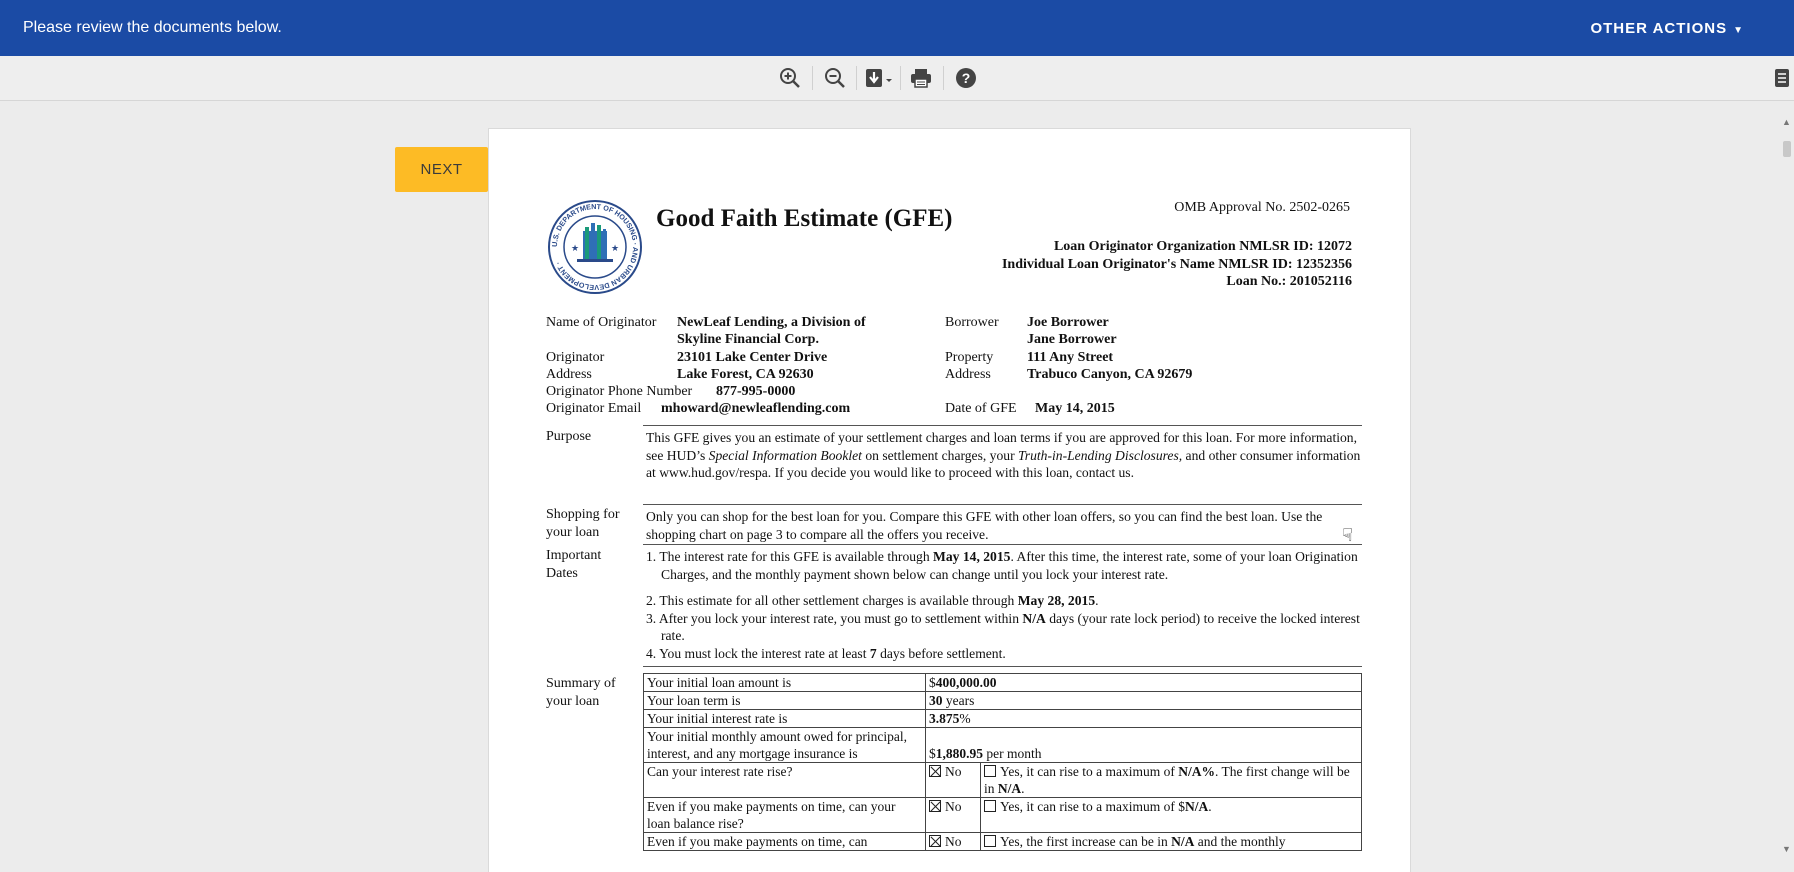 This screenshot has height=872, width=1794. Describe the element at coordinates (748, 339) in the screenshot. I see `originator-name-line2: Skyline Financial Corp.` at that location.